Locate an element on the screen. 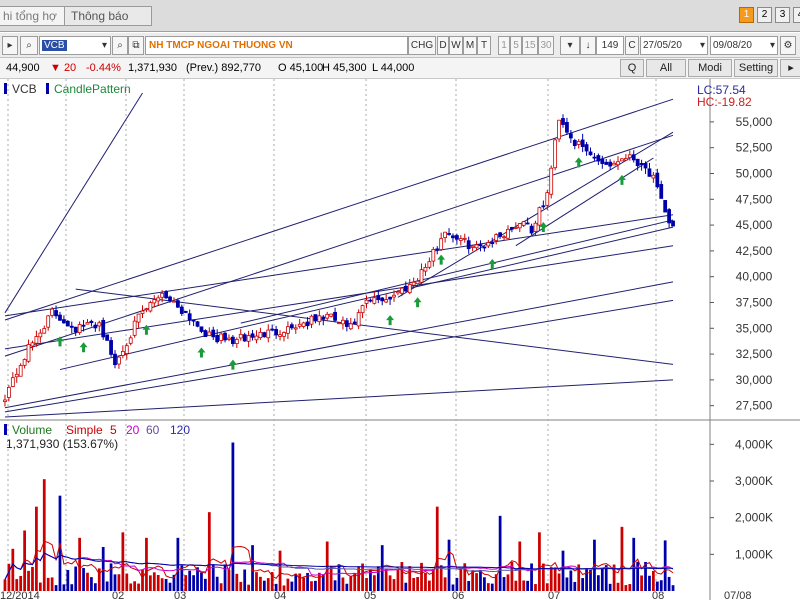  bars-dropdown: ▾ is located at coordinates (570, 45).